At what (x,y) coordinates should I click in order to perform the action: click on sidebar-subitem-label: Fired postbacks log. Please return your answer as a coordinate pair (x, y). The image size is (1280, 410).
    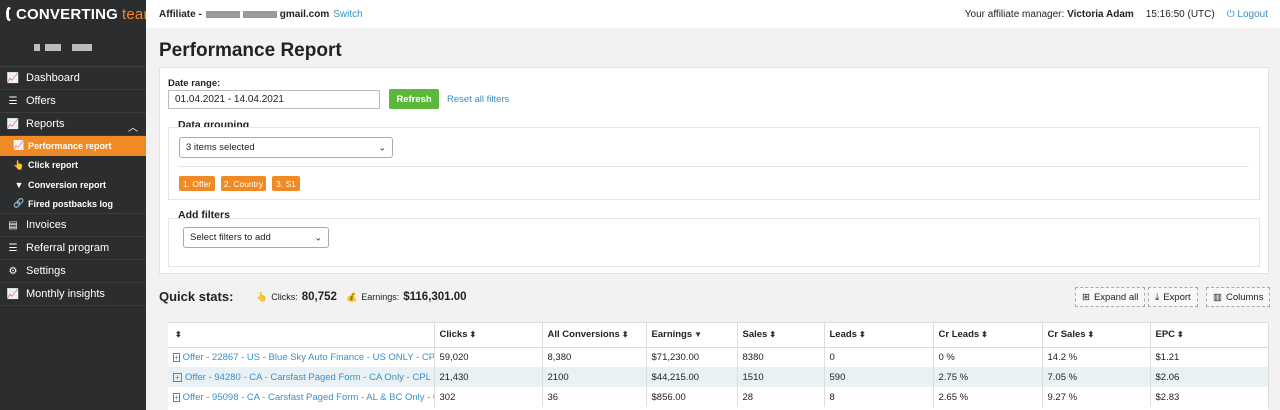
    Looking at the image, I should click on (71, 203).